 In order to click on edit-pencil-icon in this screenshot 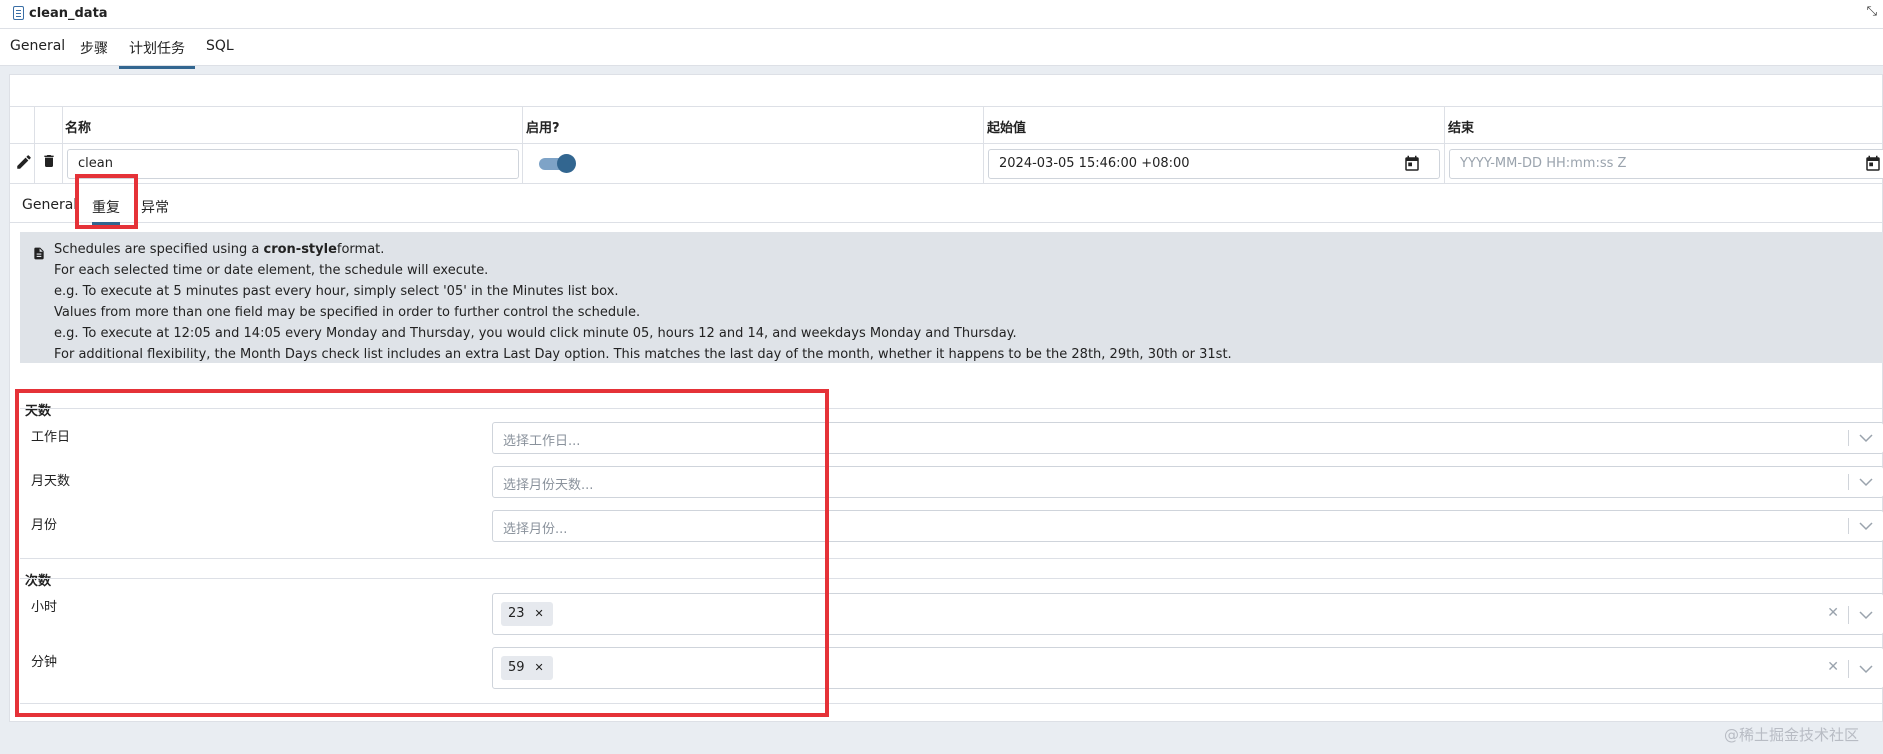, I will do `click(24, 162)`.